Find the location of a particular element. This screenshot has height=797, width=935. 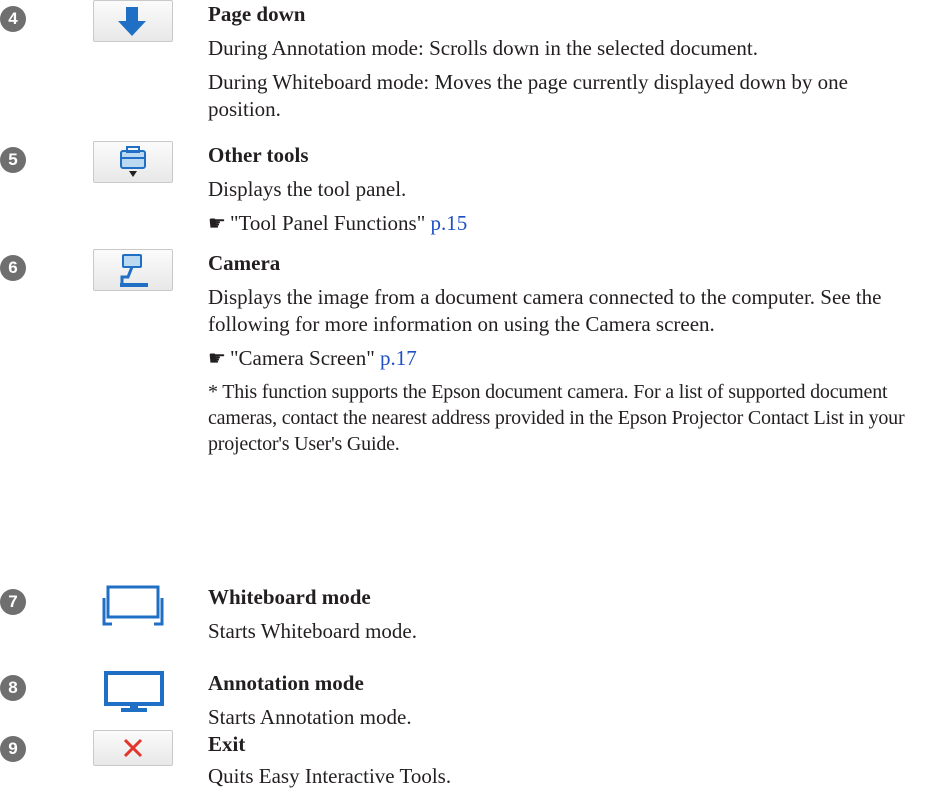

document-camera-icon is located at coordinates (134, 270).